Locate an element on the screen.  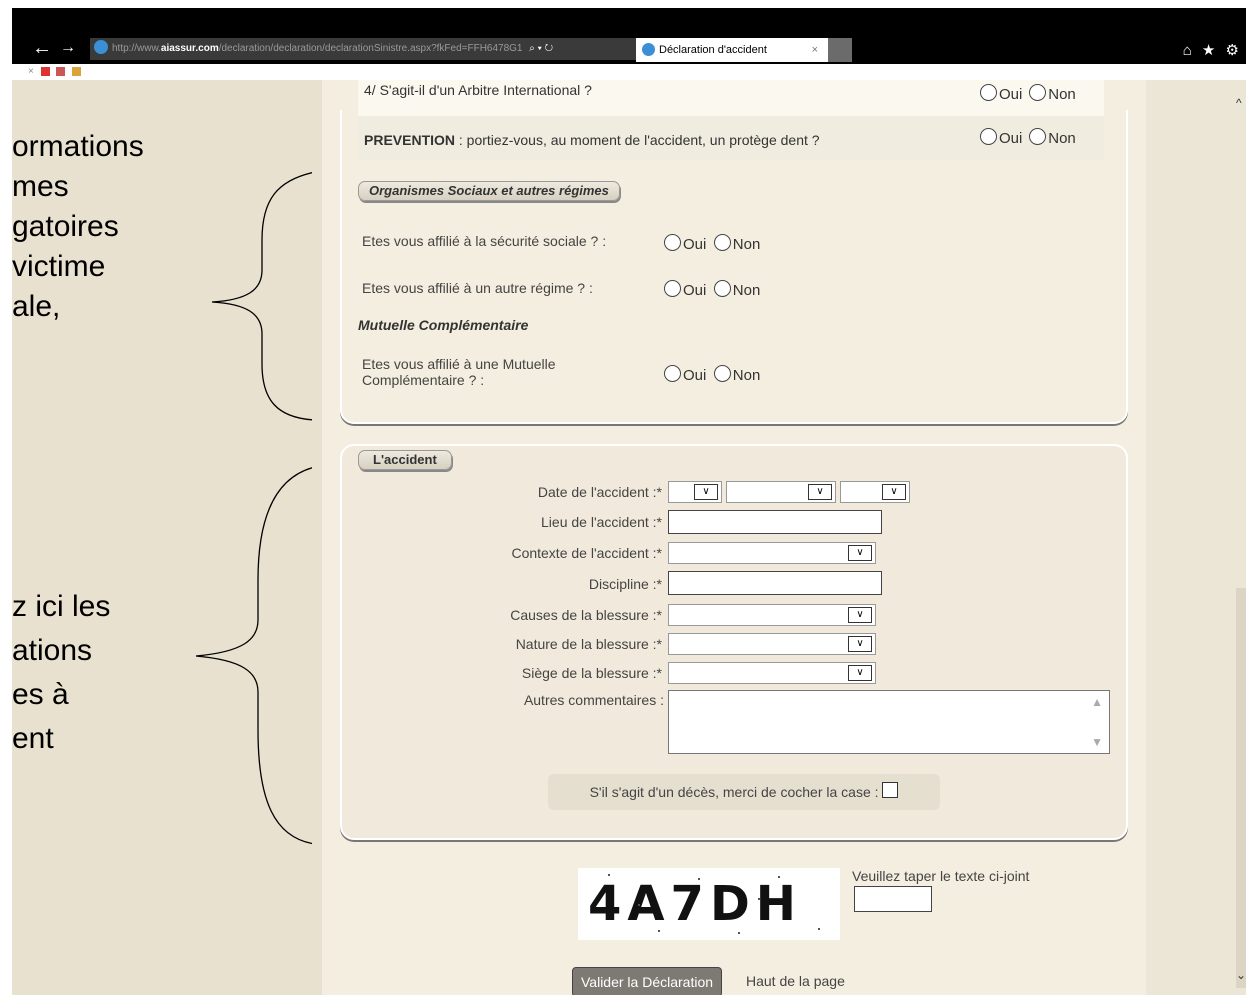
siege-label: Siège de la blessure :* is located at coordinates (591, 673).